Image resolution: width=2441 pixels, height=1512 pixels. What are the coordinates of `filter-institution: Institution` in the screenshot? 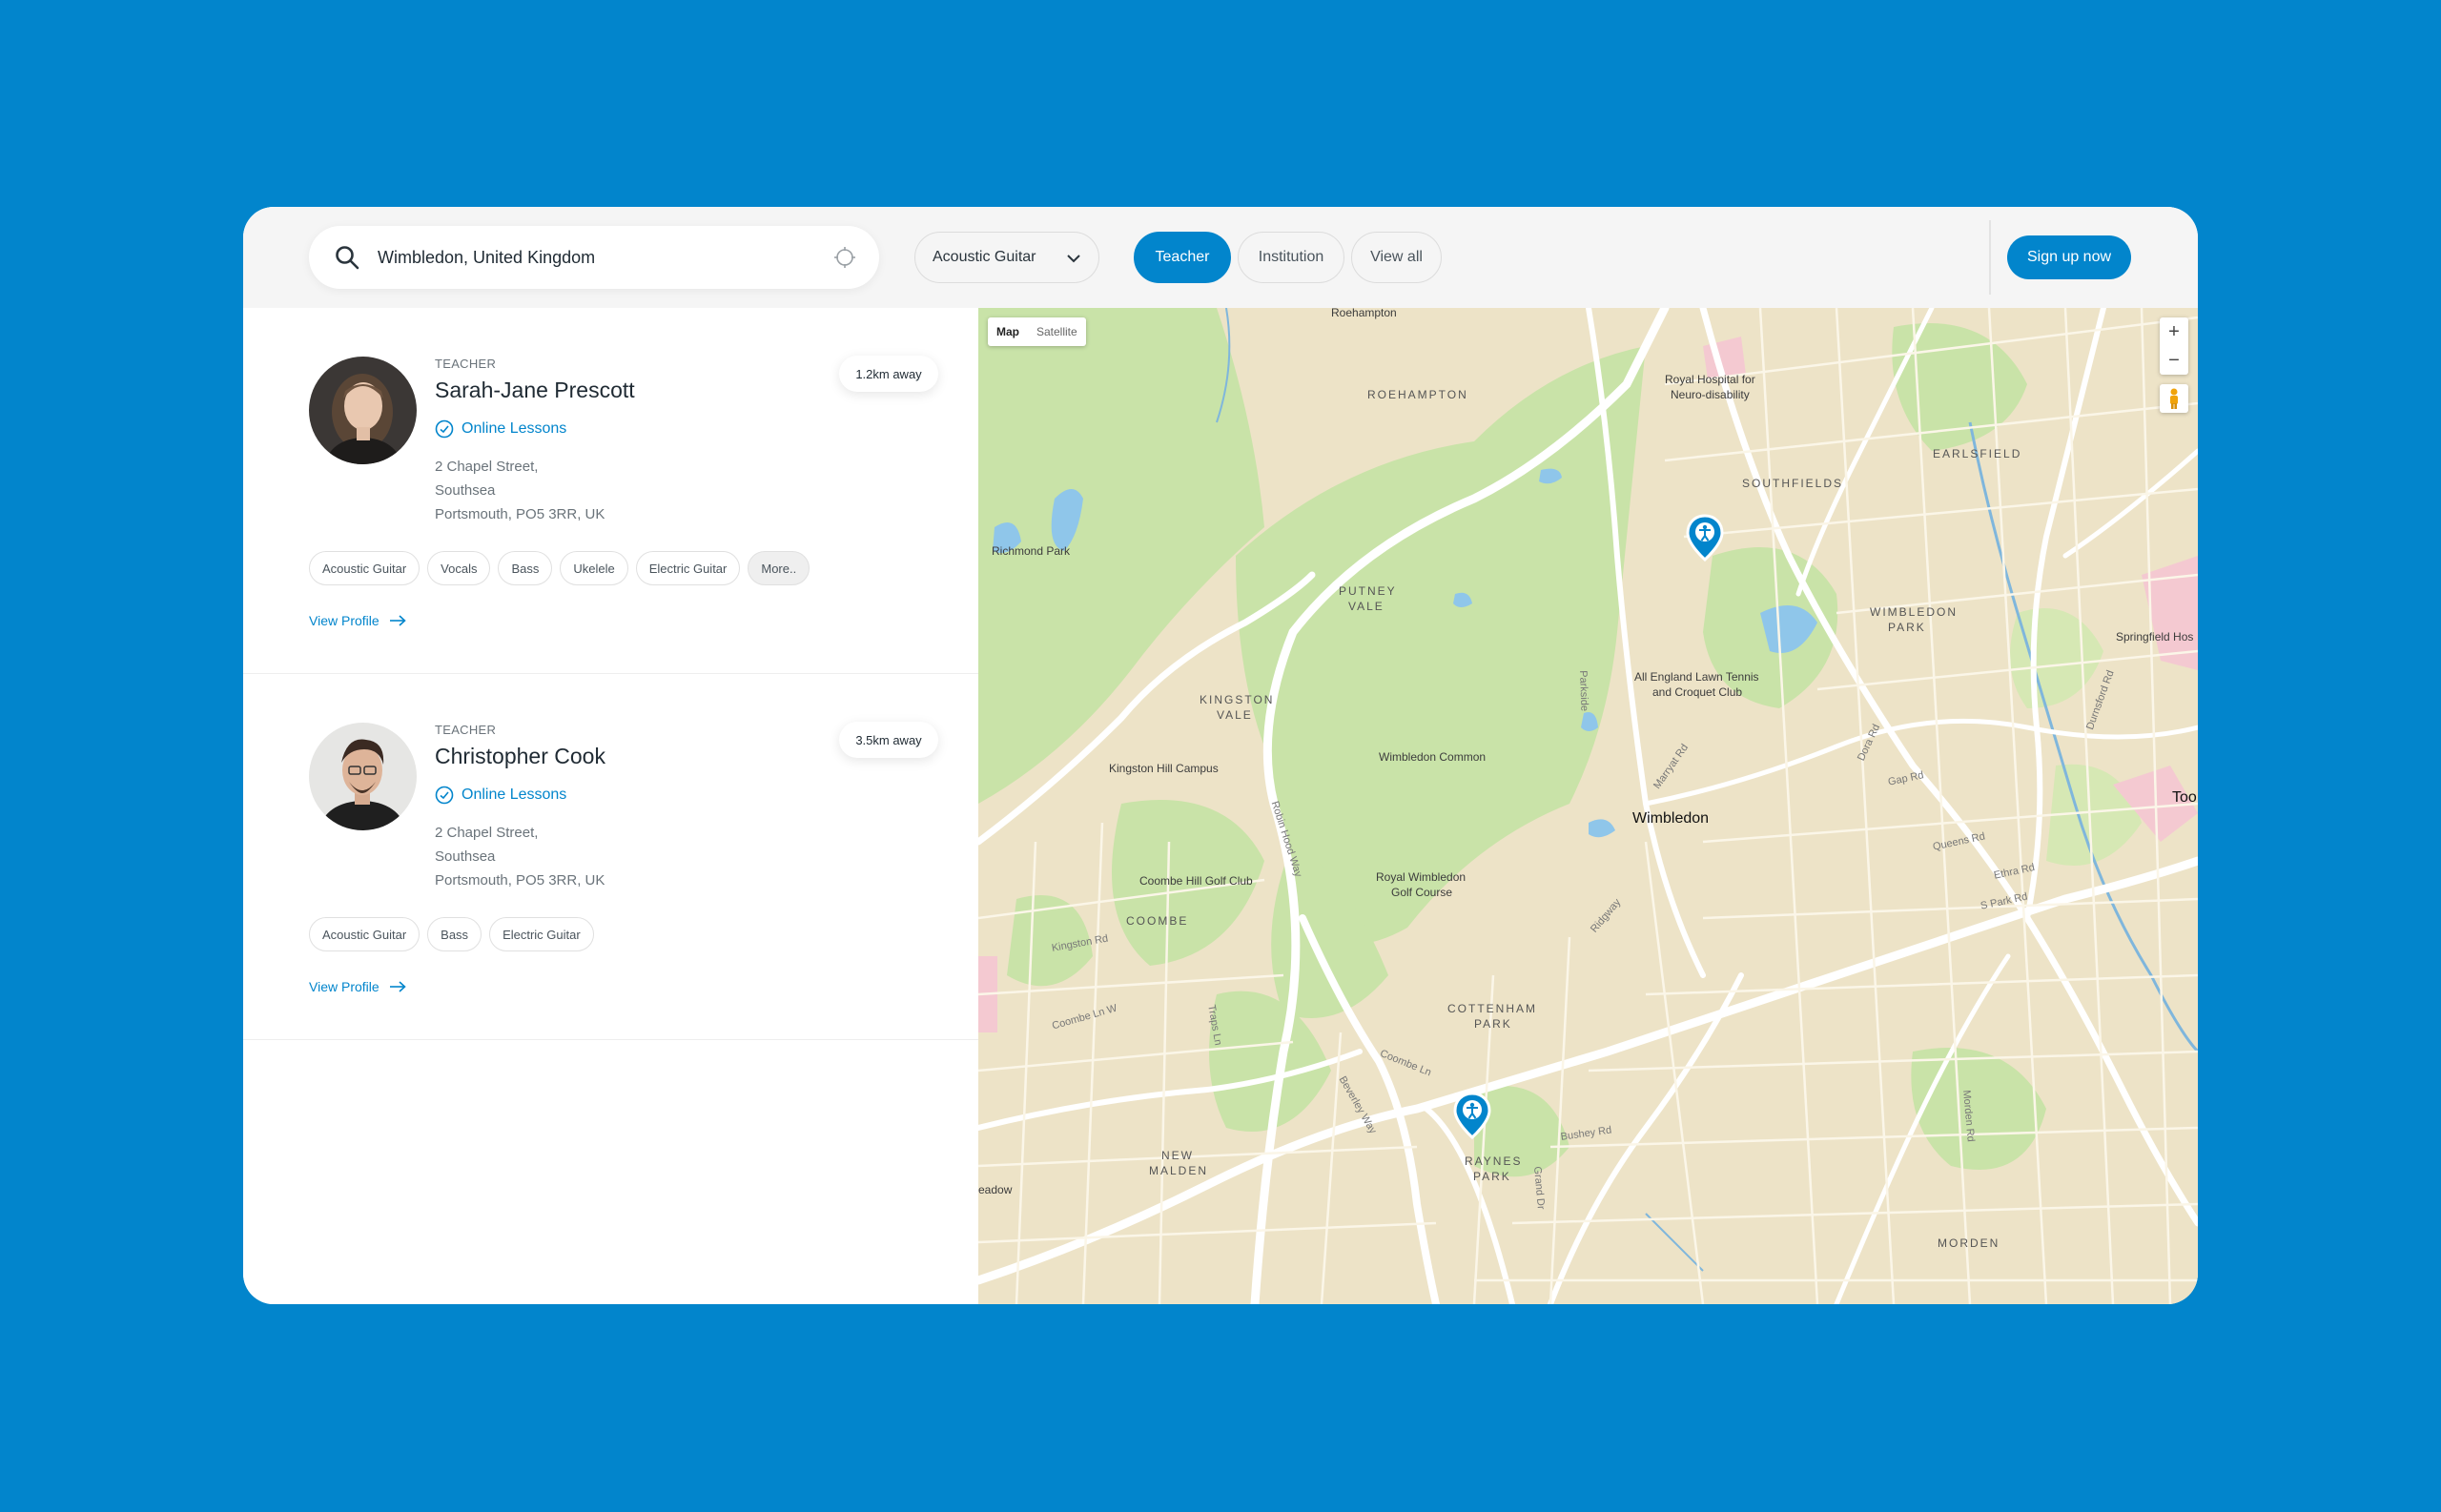 It's located at (1291, 257).